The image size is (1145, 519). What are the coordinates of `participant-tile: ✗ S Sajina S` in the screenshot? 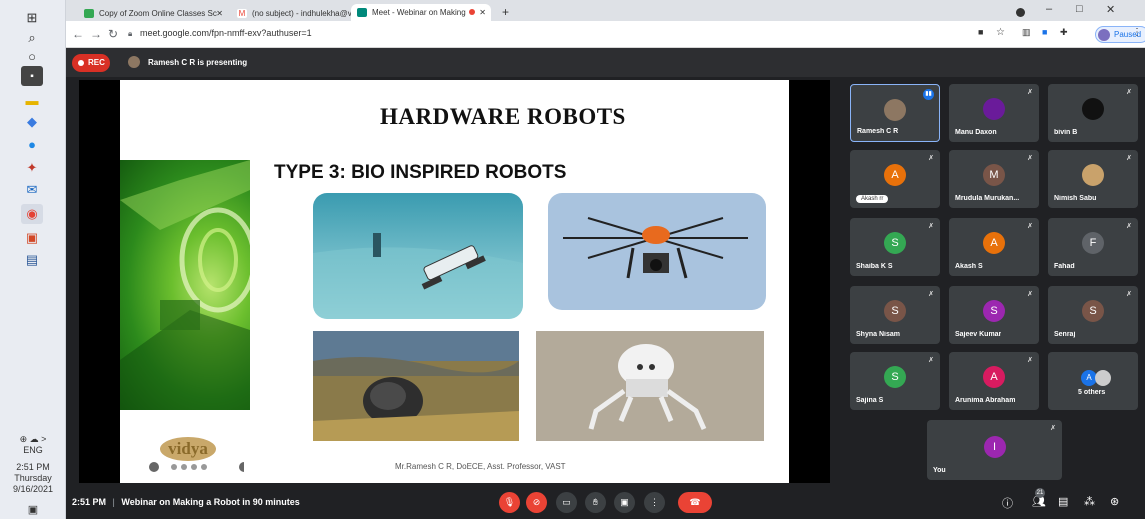 It's located at (895, 381).